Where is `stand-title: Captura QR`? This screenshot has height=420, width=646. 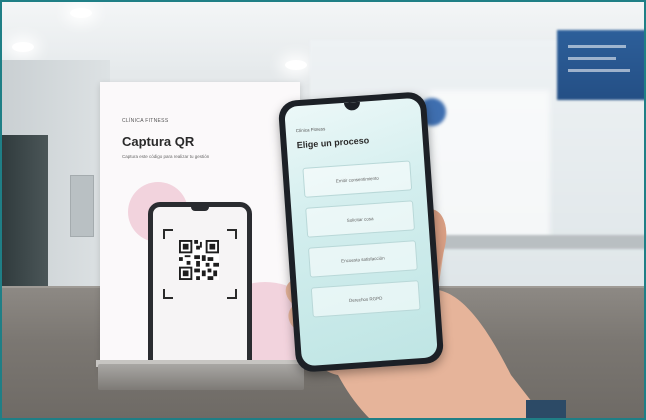 stand-title: Captura QR is located at coordinates (158, 141).